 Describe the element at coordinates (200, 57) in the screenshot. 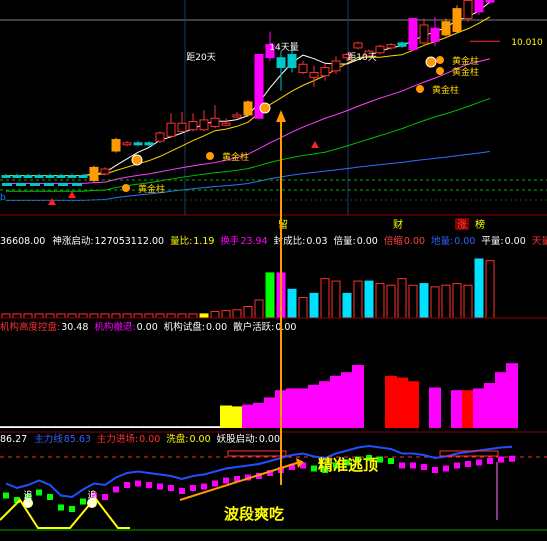

I see `distance-20-days-label: 距20天` at that location.